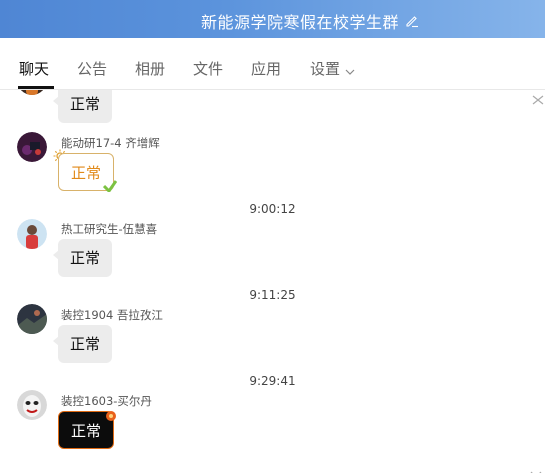 The image size is (545, 473). Describe the element at coordinates (150, 68) in the screenshot. I see `tab-album: 相册` at that location.